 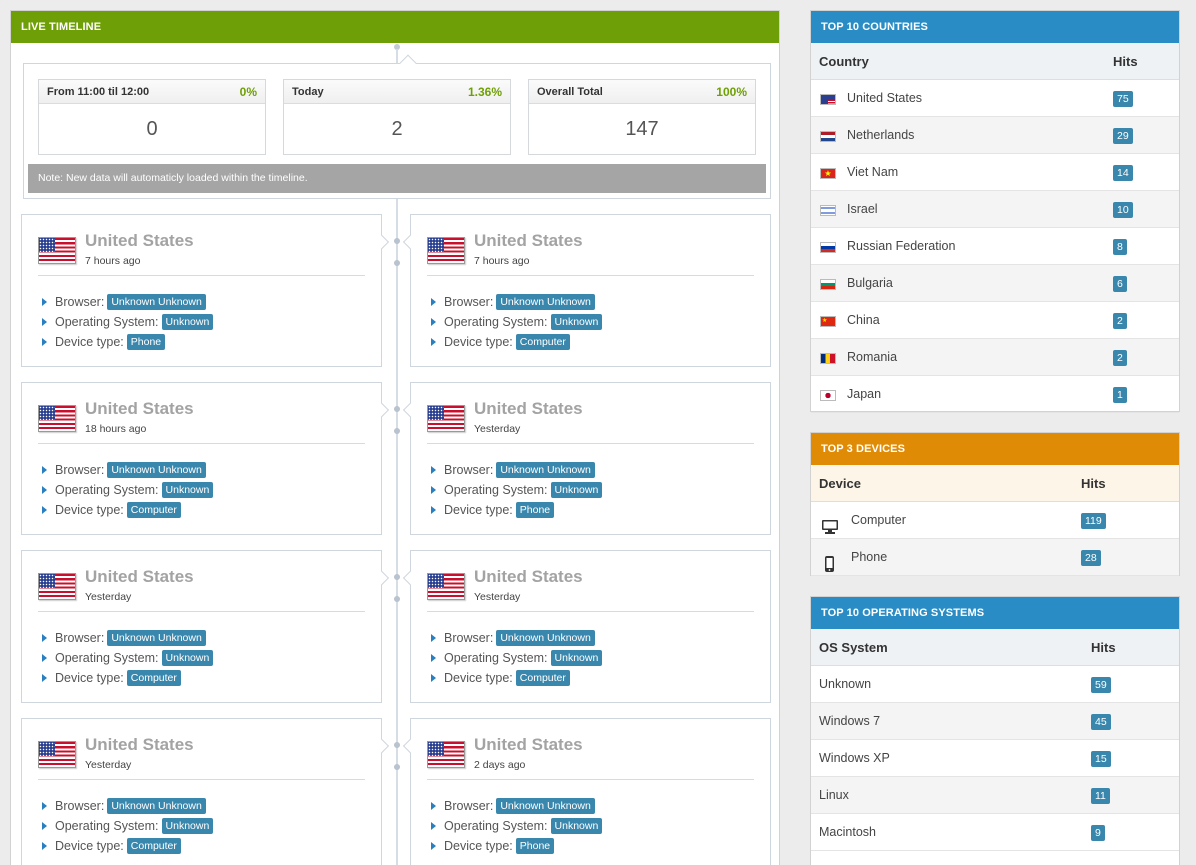 I want to click on bg-flag-icon, so click(x=828, y=284).